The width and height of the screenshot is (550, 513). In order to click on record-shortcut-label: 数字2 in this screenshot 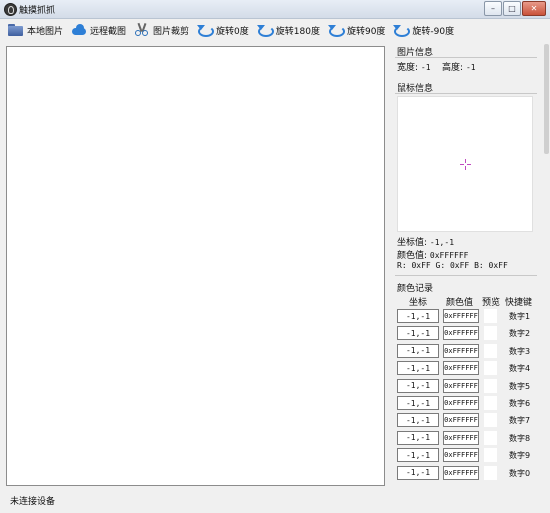, I will do `click(520, 334)`.